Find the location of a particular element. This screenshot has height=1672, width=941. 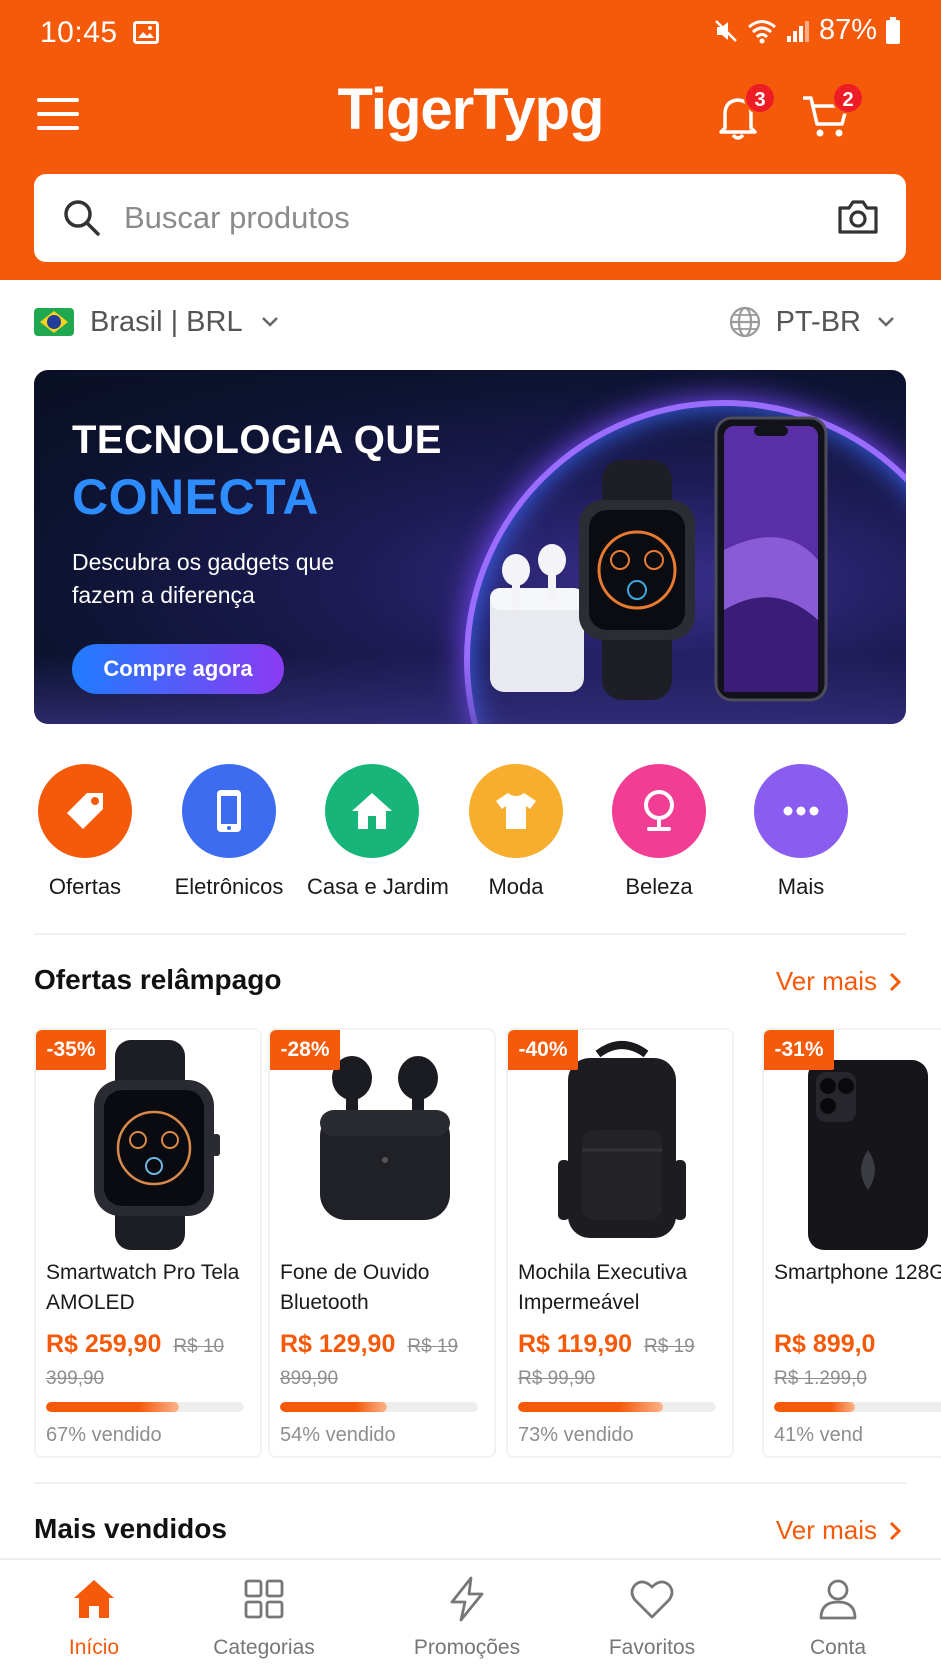

region-selector: Brasil | BRL is located at coordinates (157, 322).